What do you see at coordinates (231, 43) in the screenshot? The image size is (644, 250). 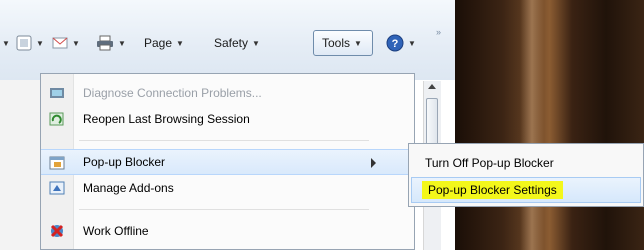 I see `safety-menu-label: Safety` at bounding box center [231, 43].